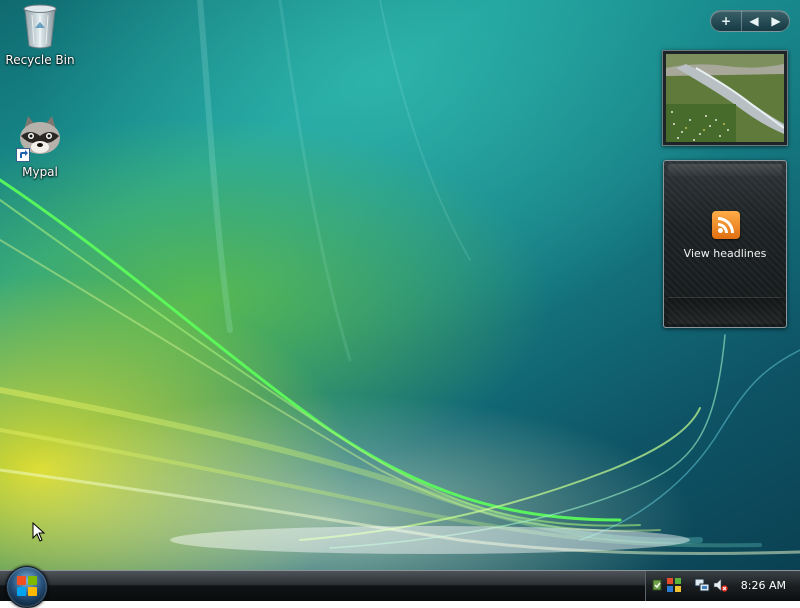  What do you see at coordinates (400, 587) in the screenshot?
I see `taskbar: 8:26 AM` at bounding box center [400, 587].